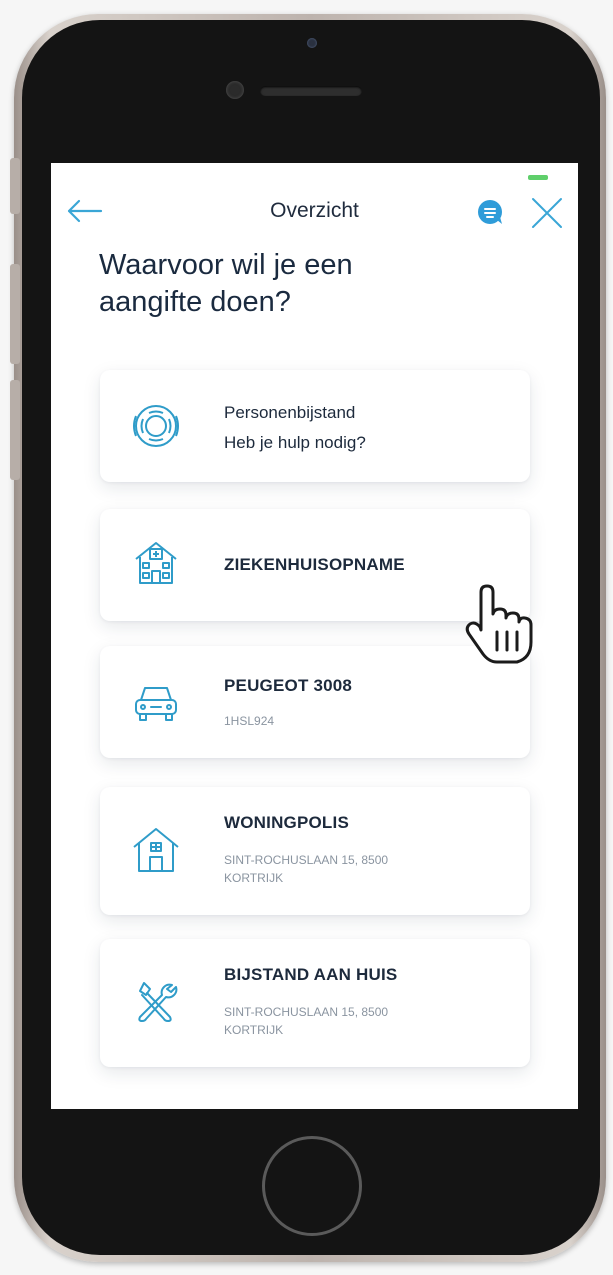 The image size is (613, 1275). I want to click on close-icon, so click(547, 213).